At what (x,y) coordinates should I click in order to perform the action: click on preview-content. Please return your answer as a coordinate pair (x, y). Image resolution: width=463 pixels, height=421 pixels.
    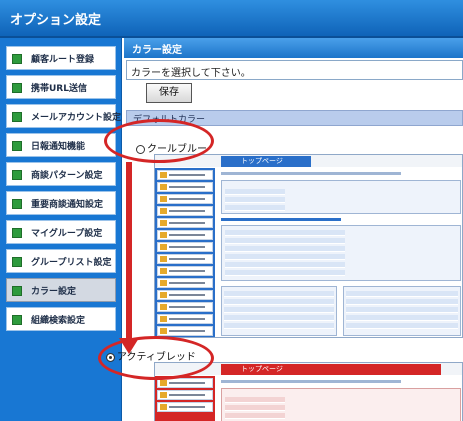
    Looking at the image, I should click on (339, 398).